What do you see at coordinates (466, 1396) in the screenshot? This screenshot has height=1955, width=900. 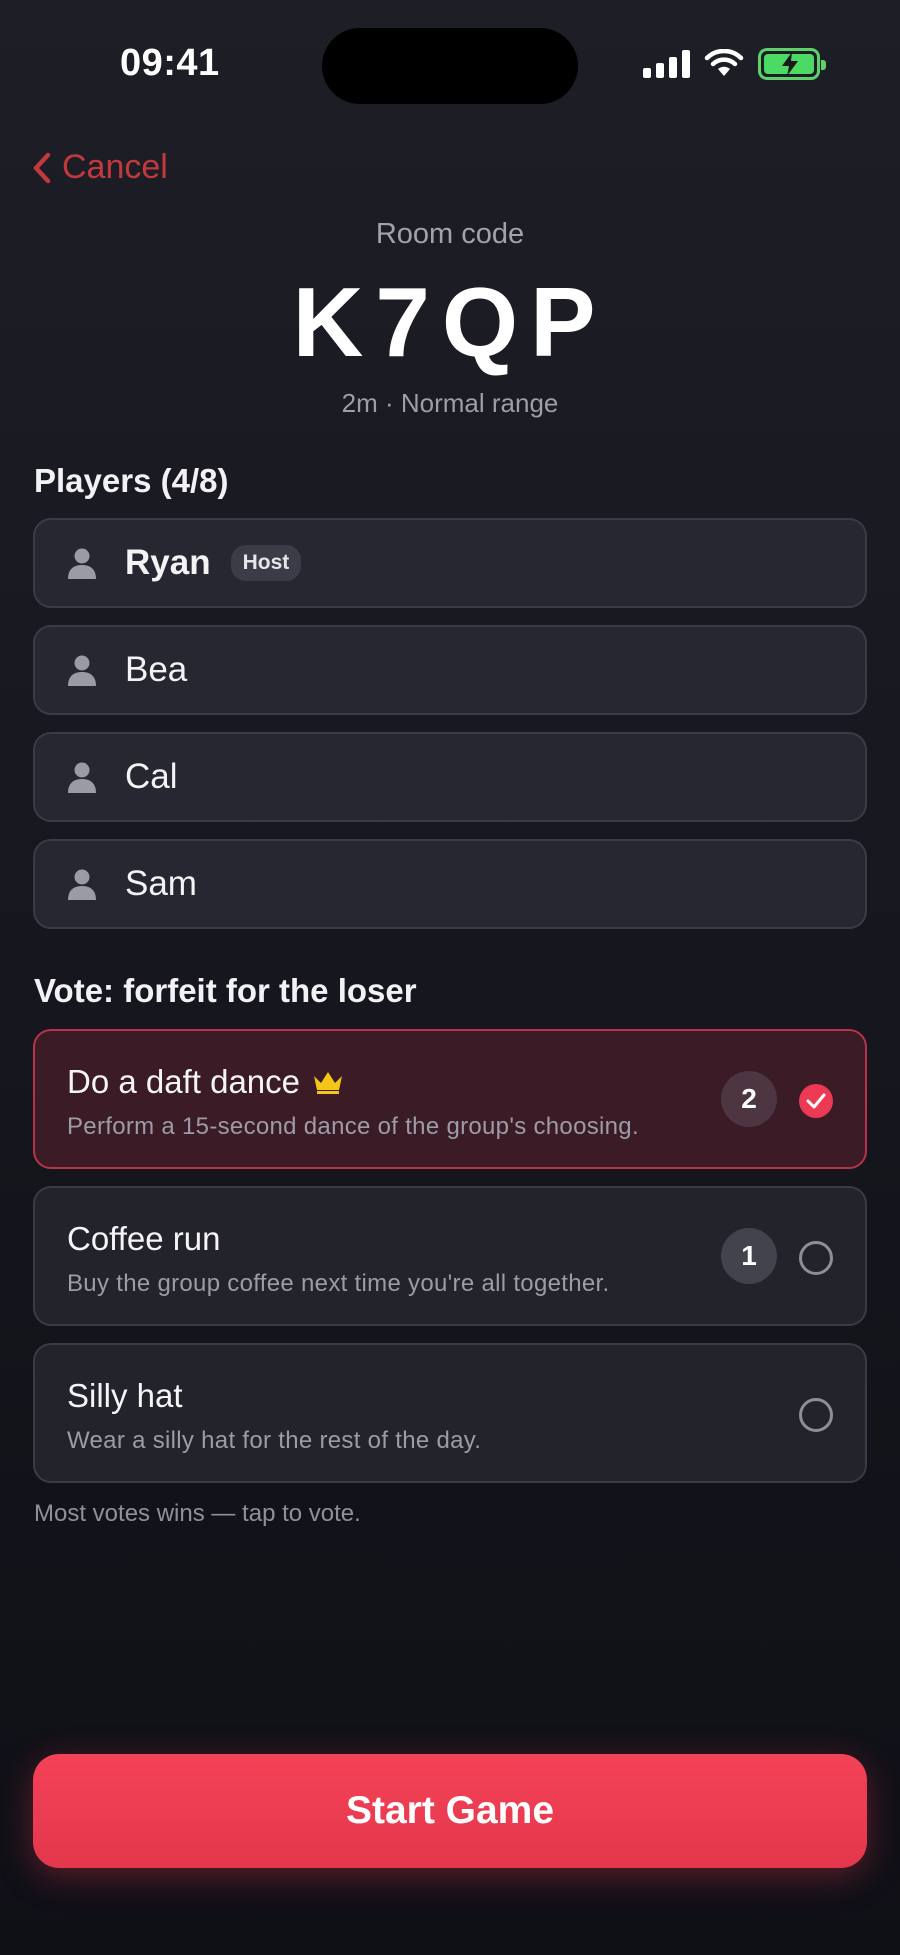 I see `option-title-row: Silly hat` at bounding box center [466, 1396].